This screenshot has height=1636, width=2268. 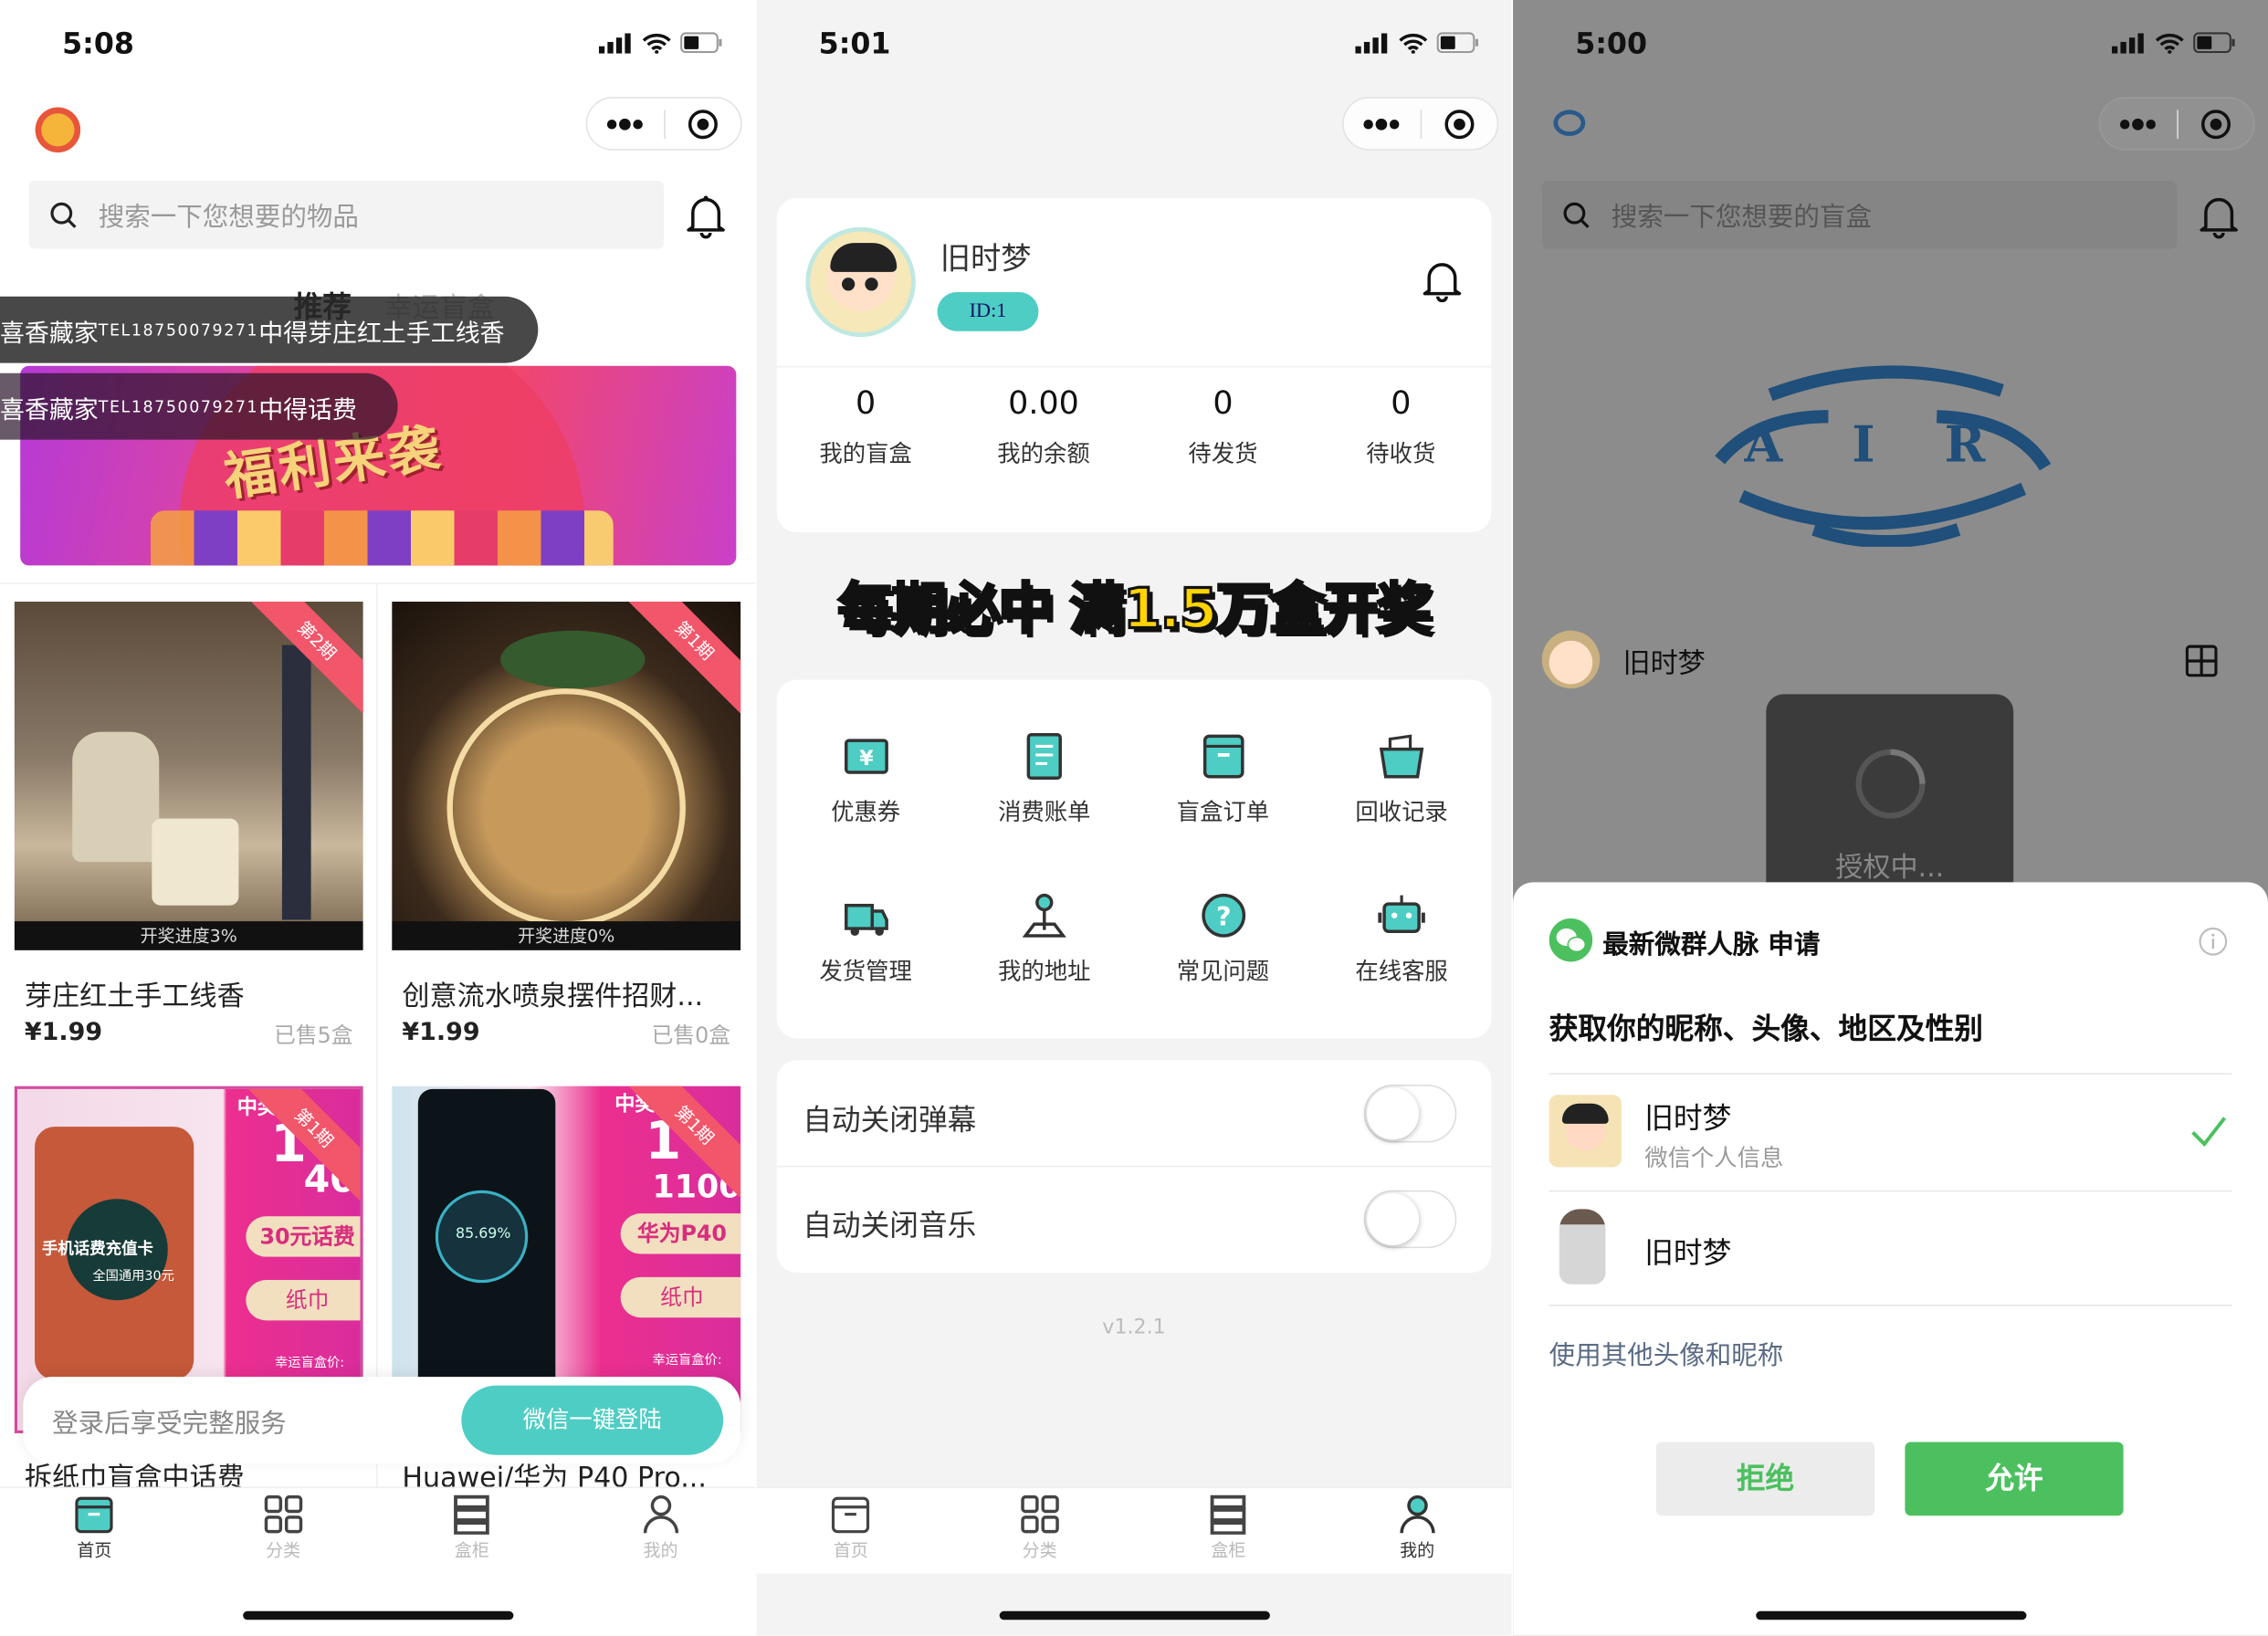 I want to click on recycle-basket-icon, so click(x=1401, y=756).